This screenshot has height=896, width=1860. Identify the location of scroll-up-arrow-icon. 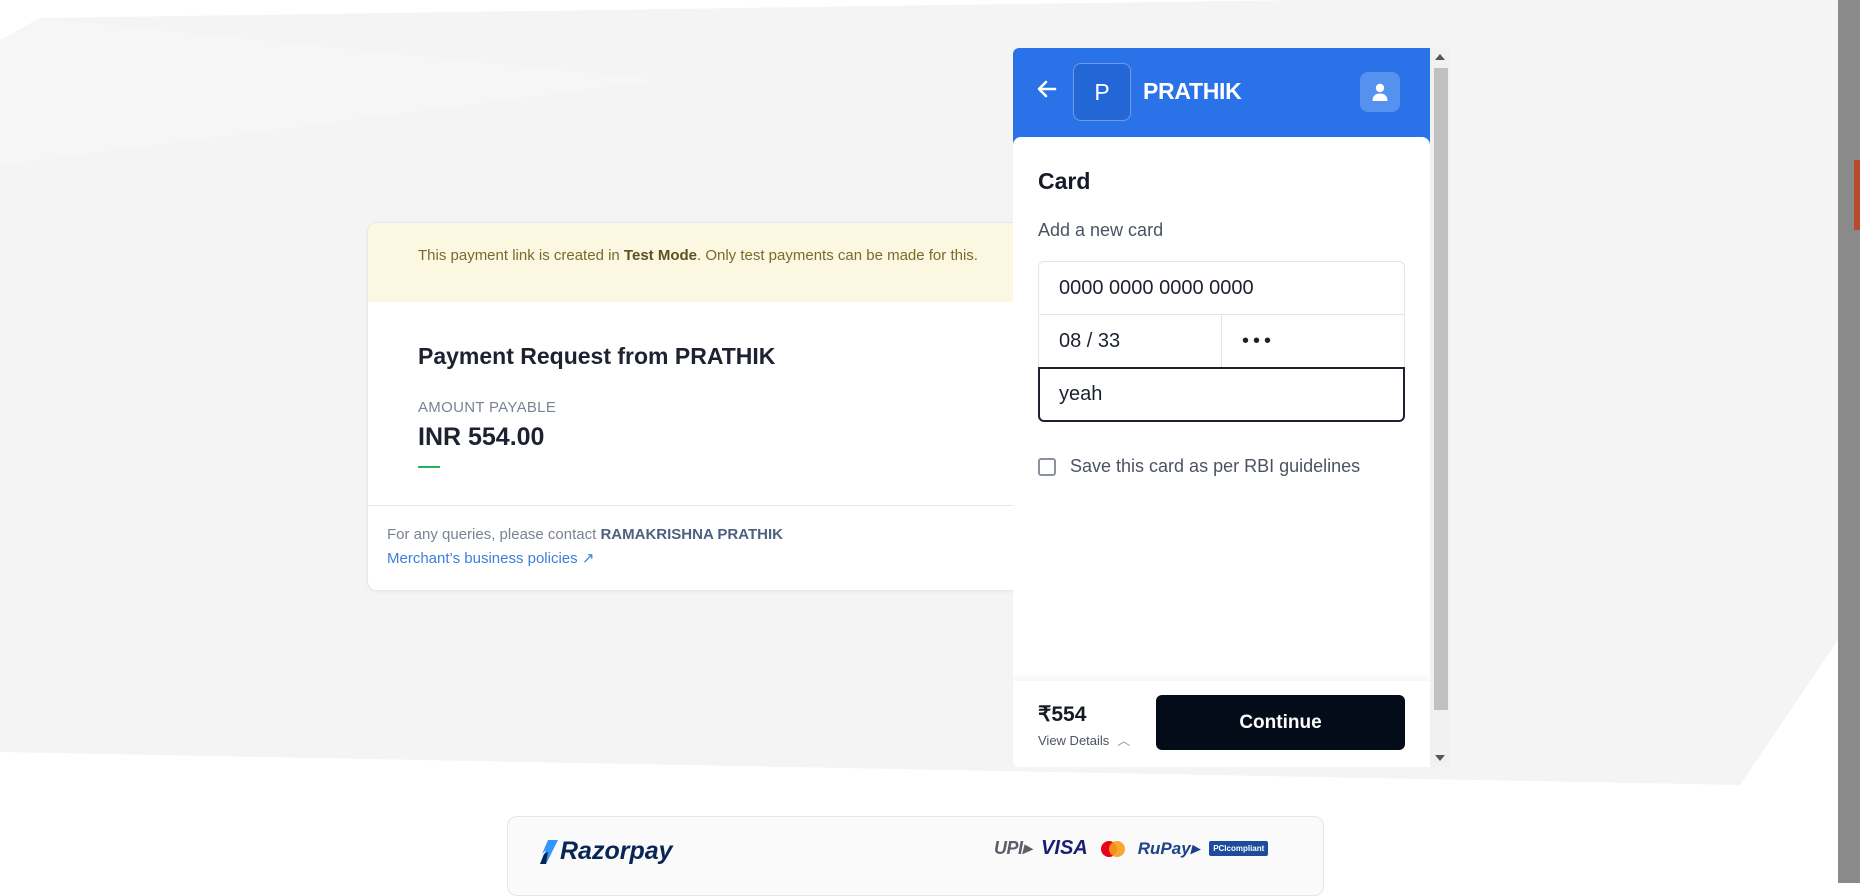
(1440, 57).